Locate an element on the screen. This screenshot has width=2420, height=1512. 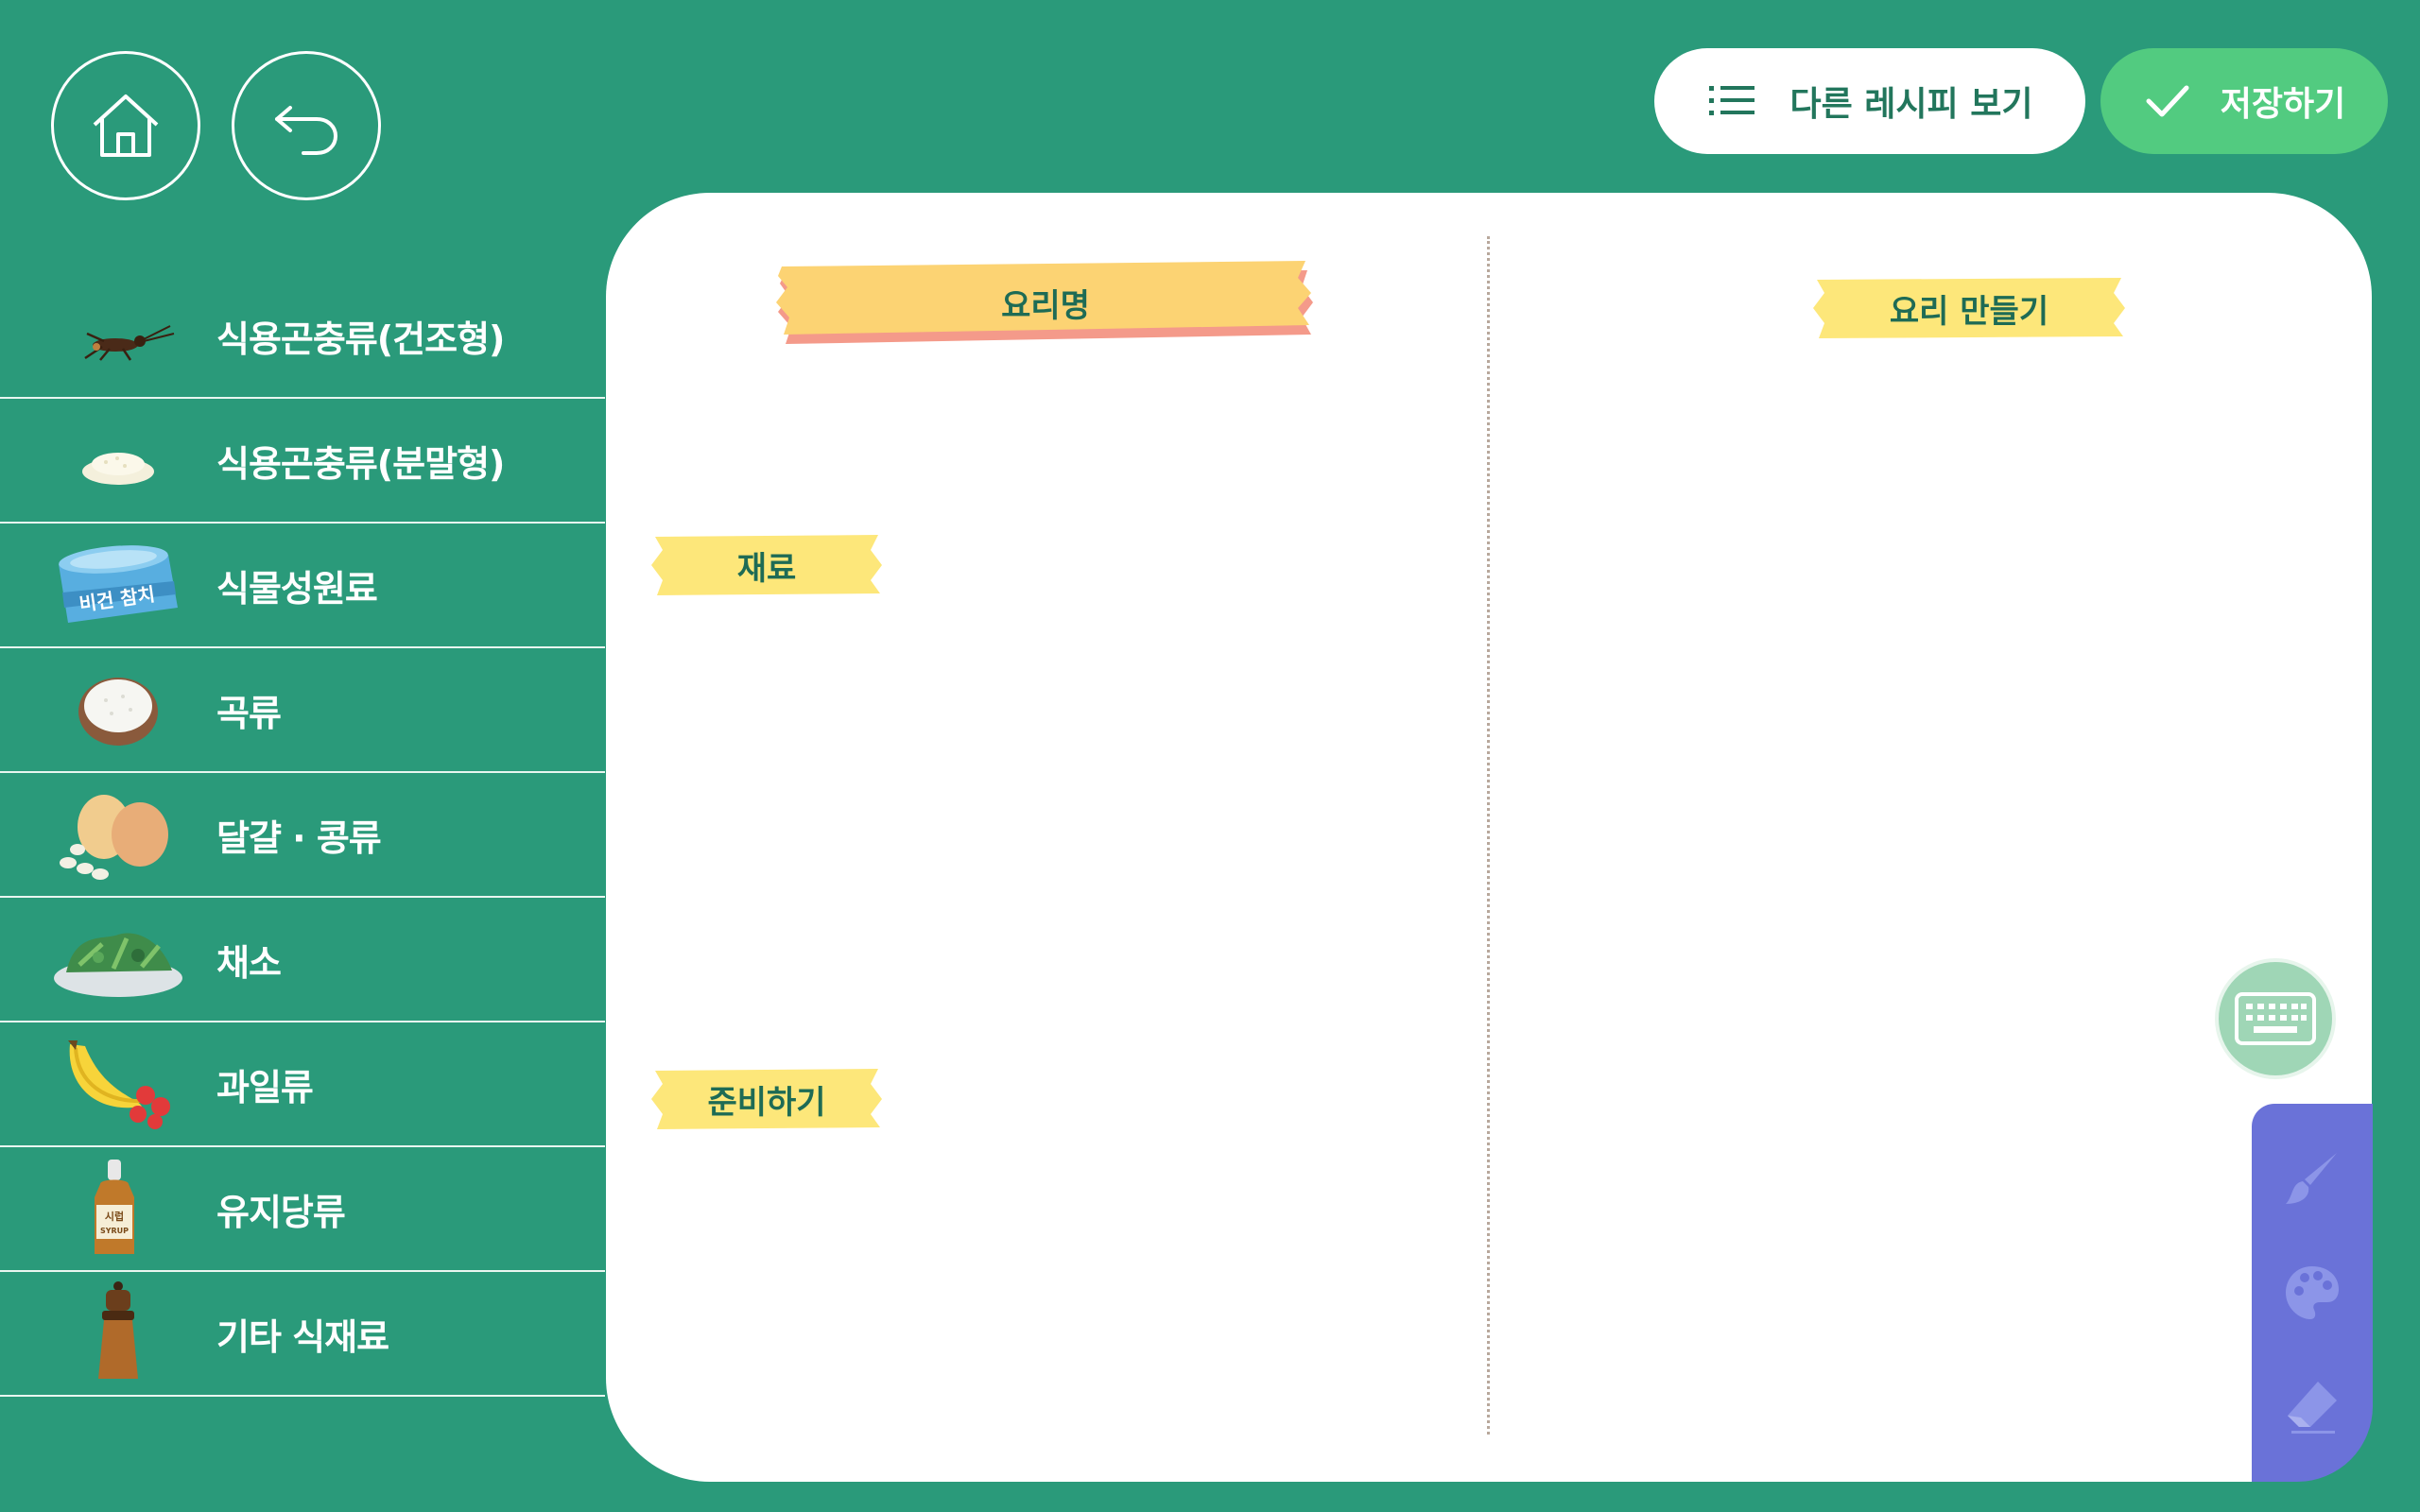
preparation-tape: 준비하기 is located at coordinates (767, 1099).